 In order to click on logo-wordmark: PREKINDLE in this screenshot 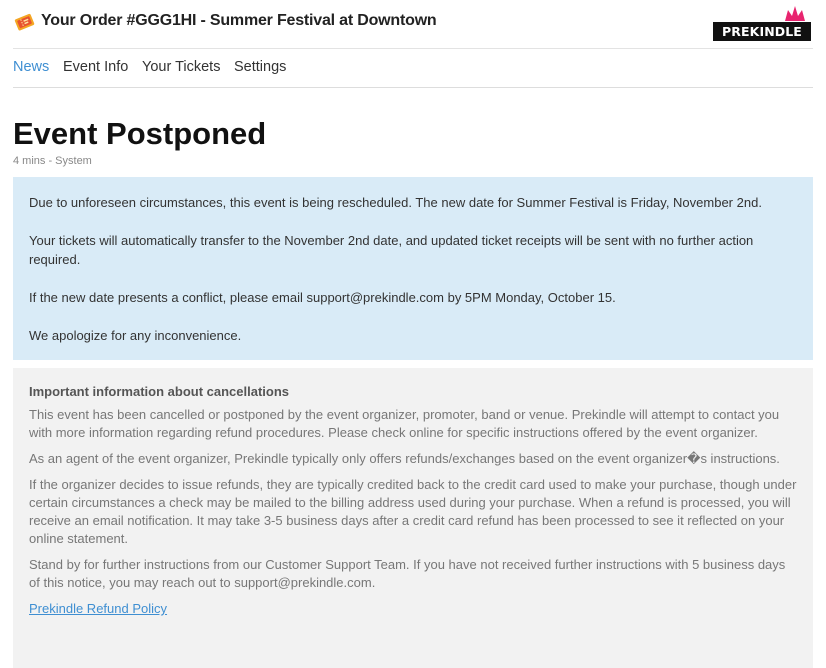, I will do `click(762, 31)`.